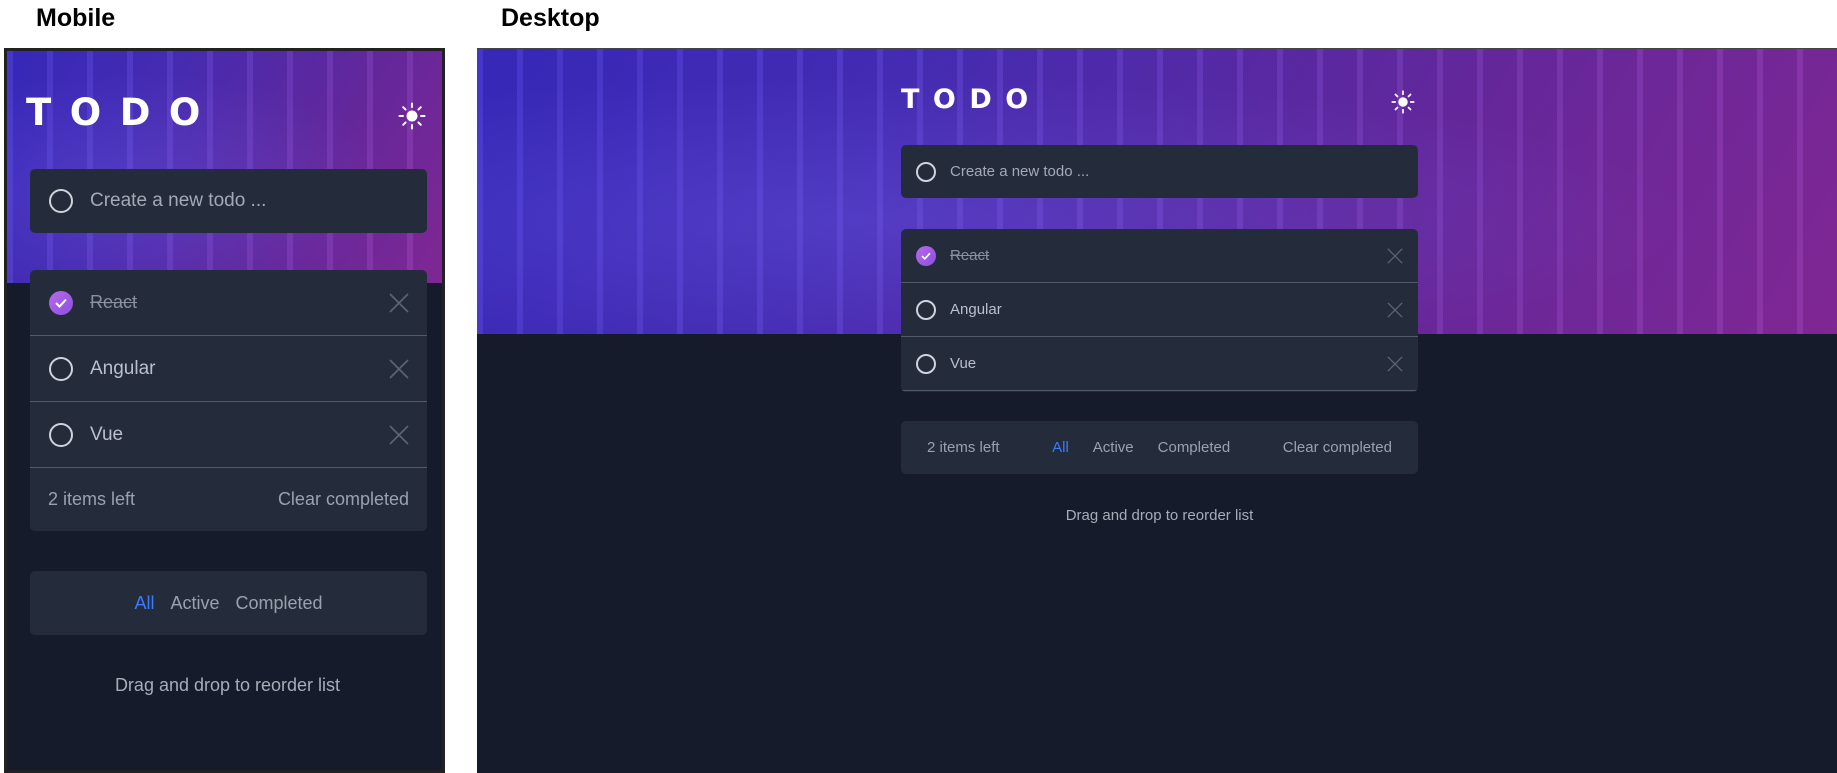  Describe the element at coordinates (550, 18) in the screenshot. I see `desktop-caption: Desktop` at that location.